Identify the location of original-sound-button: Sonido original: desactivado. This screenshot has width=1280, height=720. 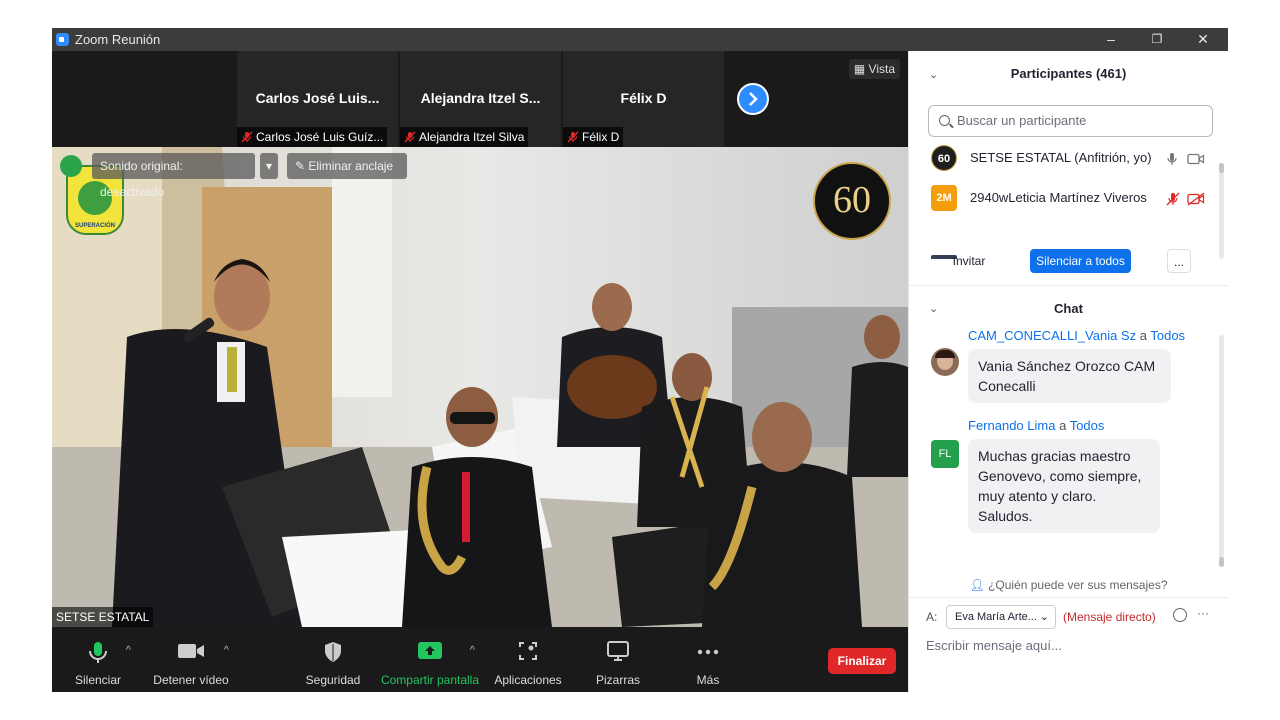
(173, 176).